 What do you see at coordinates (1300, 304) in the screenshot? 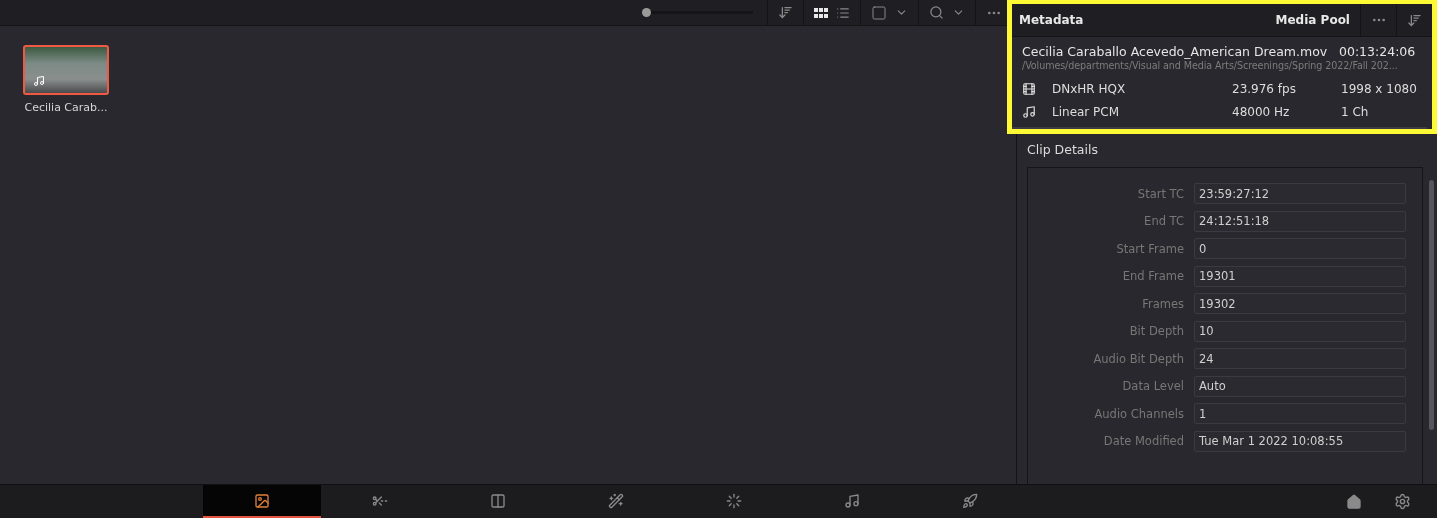
I see `input-field: 19302` at bounding box center [1300, 304].